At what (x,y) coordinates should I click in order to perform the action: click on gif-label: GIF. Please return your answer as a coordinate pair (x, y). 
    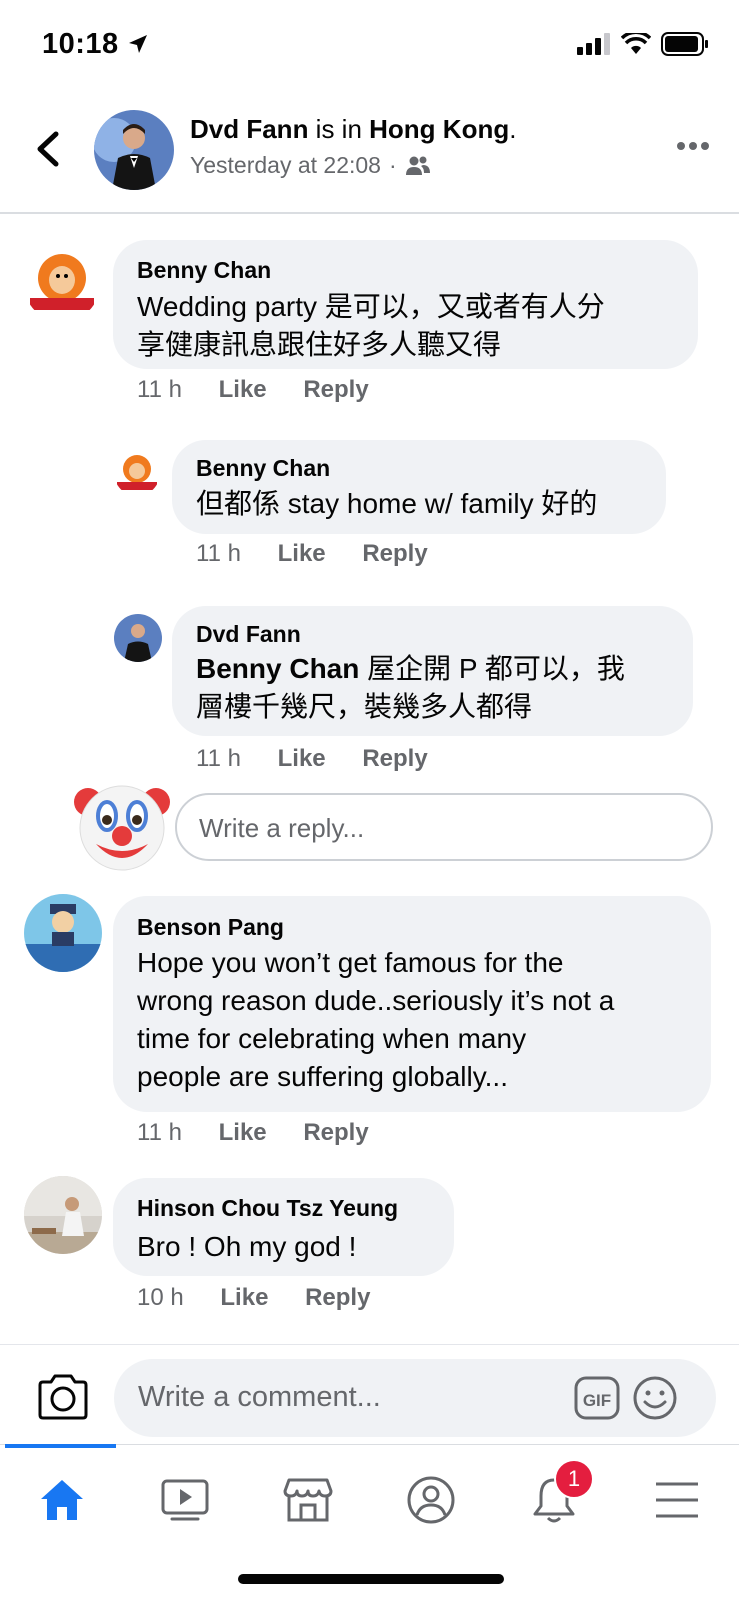
    Looking at the image, I should click on (597, 1400).